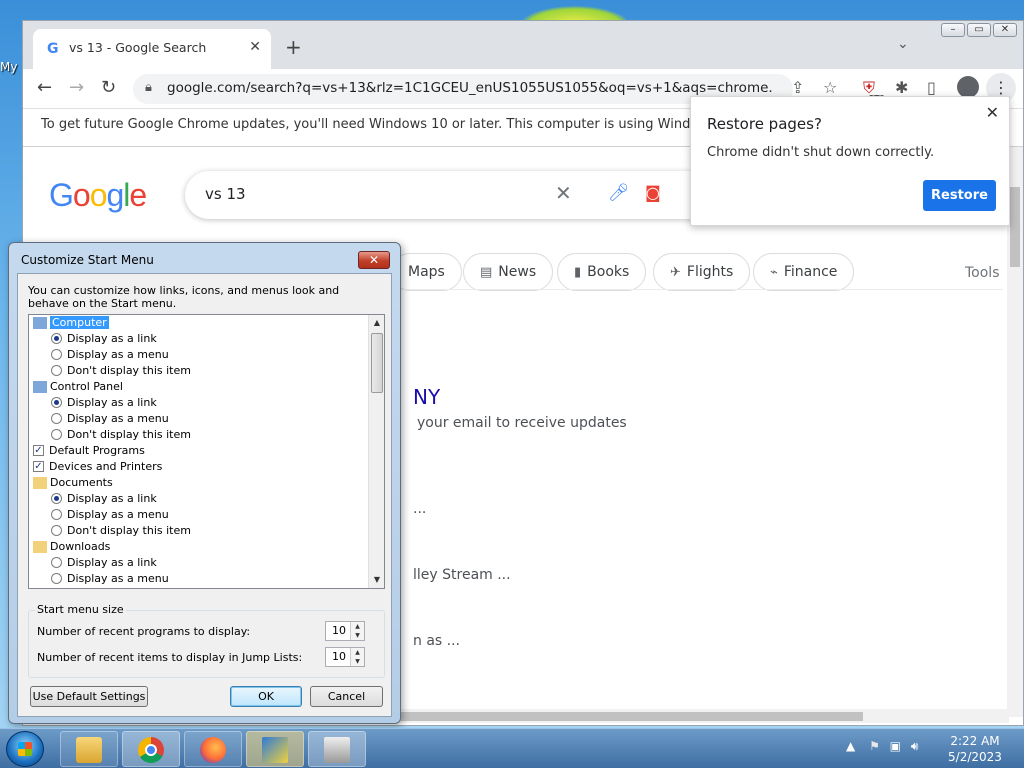 The width and height of the screenshot is (1024, 768). I want to click on profile-avatar, so click(968, 87).